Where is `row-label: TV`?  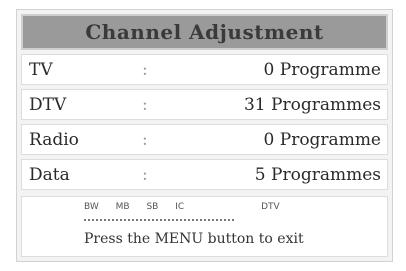
row-label: TV is located at coordinates (41, 70).